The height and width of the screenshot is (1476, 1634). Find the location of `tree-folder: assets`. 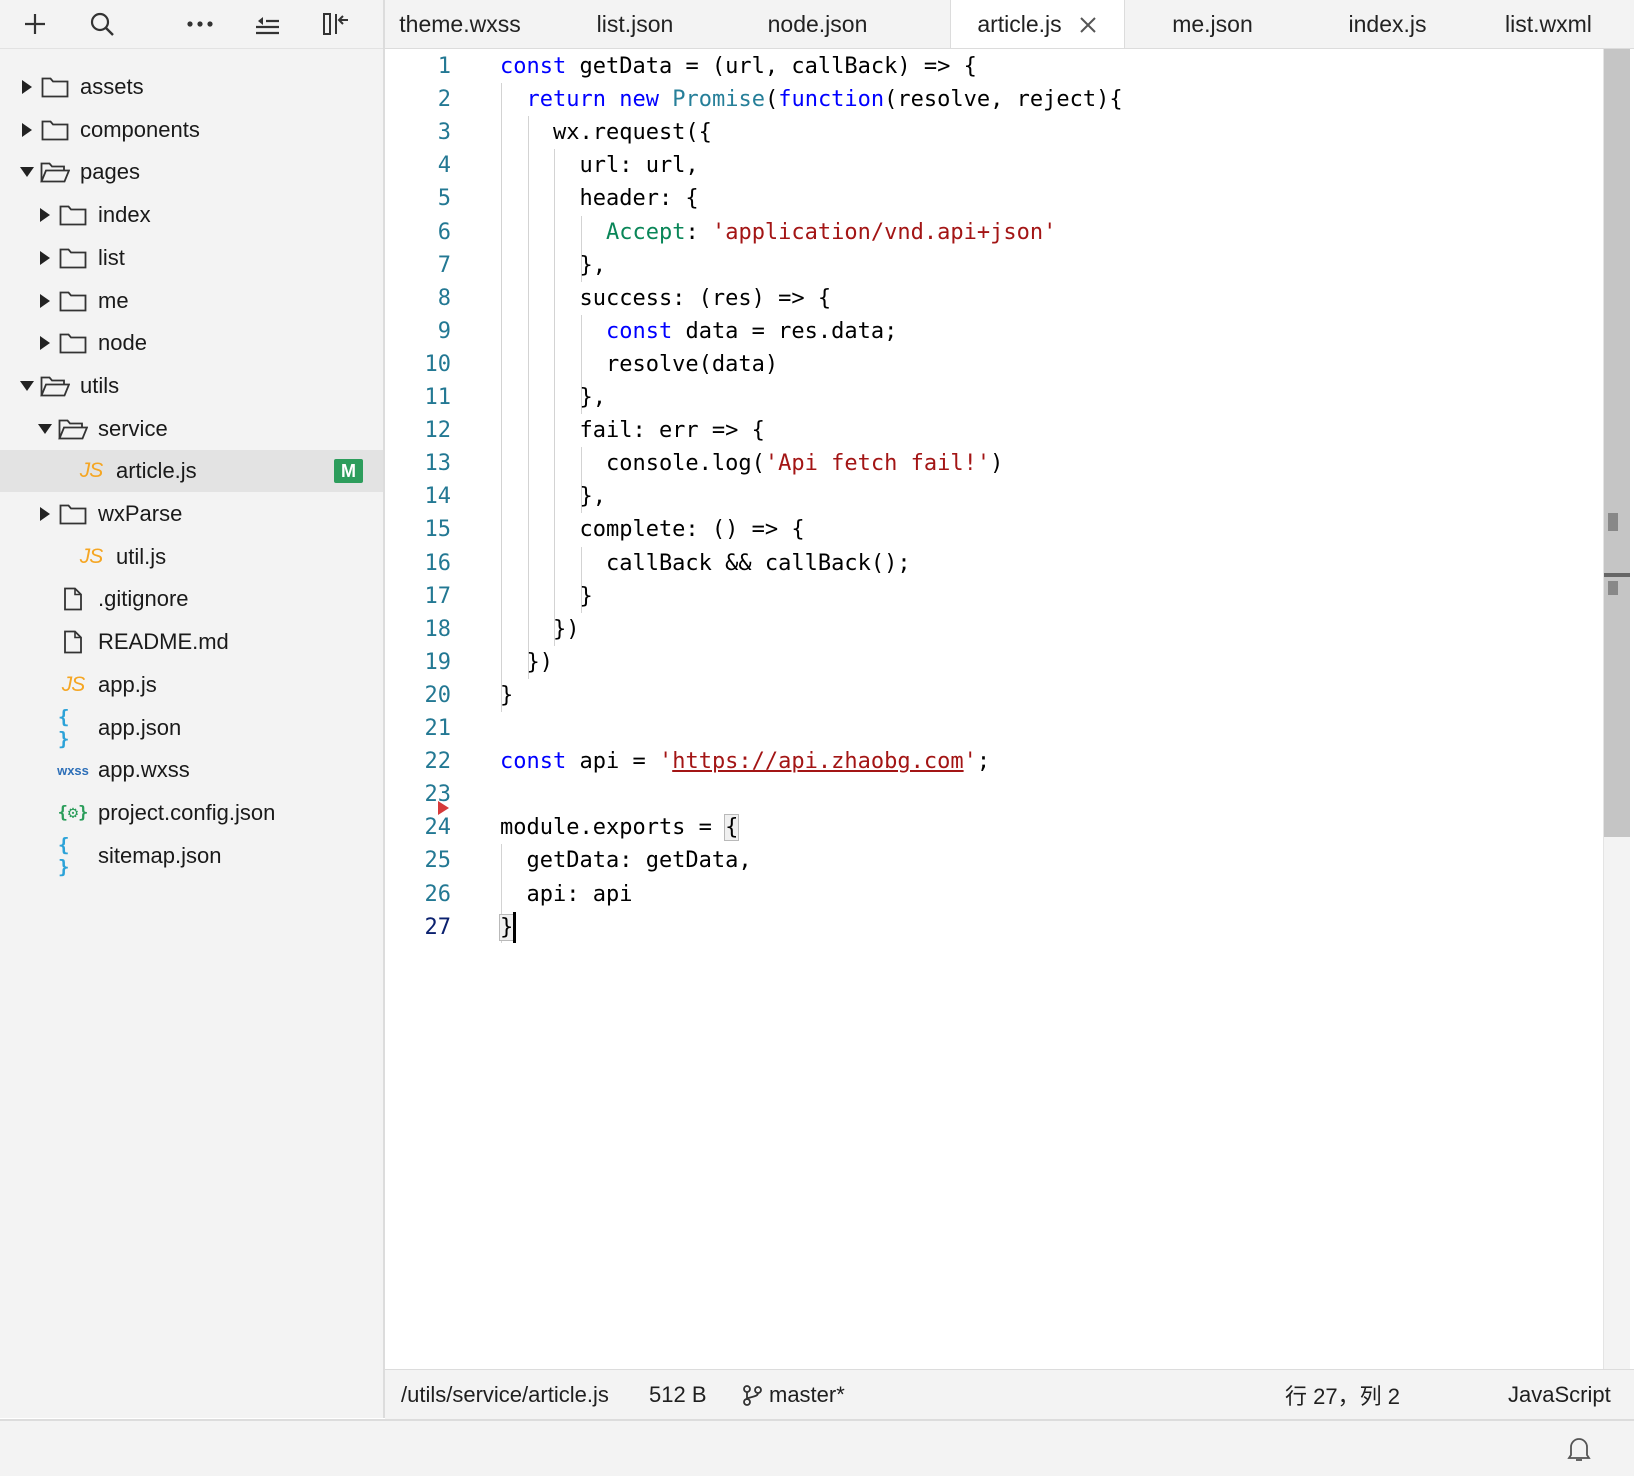

tree-folder: assets is located at coordinates (191, 87).